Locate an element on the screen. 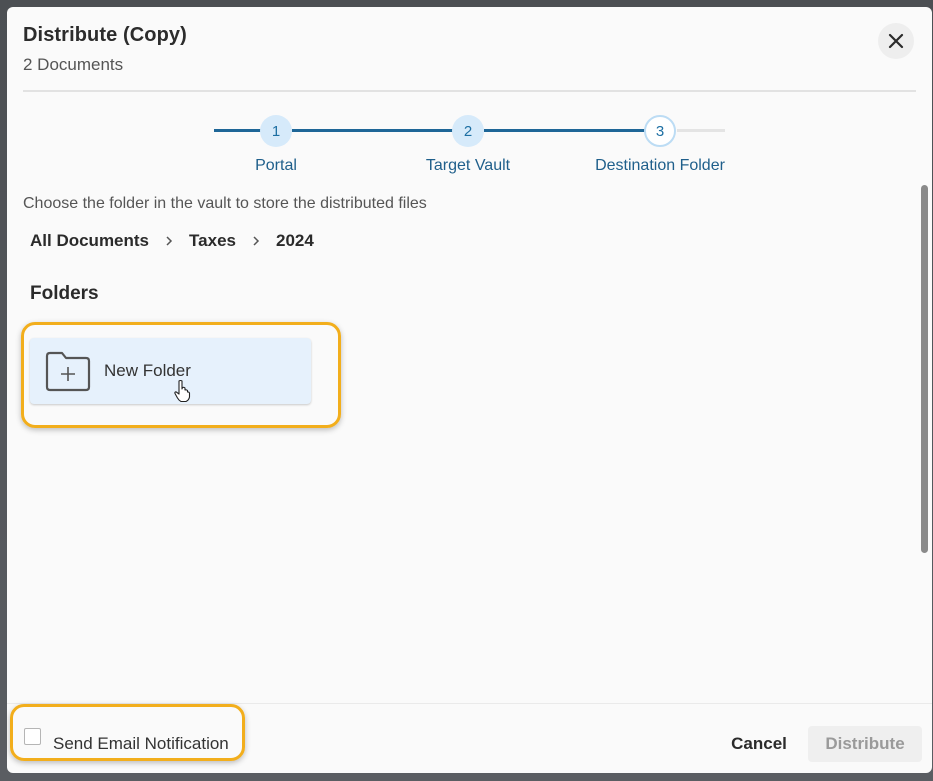 The image size is (933, 781). close-icon is located at coordinates (896, 41).